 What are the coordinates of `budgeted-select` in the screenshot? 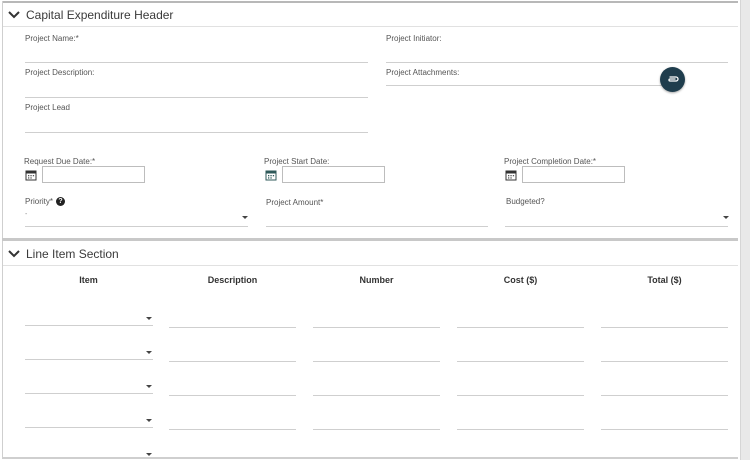 It's located at (616, 226).